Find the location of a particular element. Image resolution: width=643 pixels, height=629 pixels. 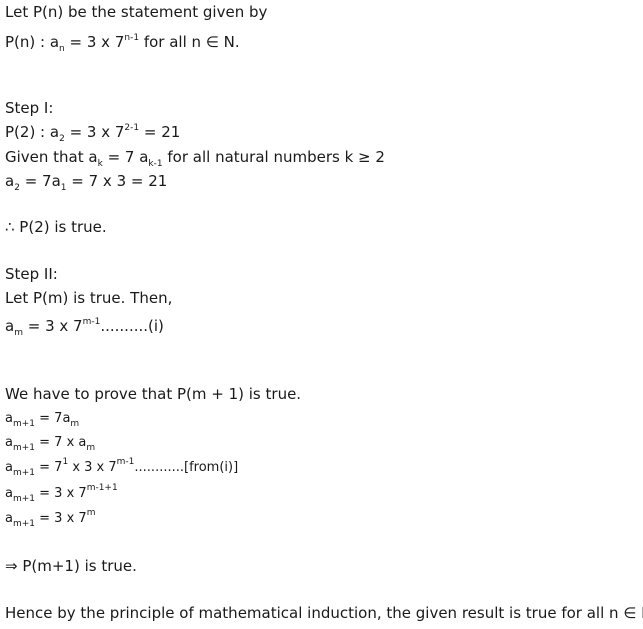

subscript: n is located at coordinates (62, 49).